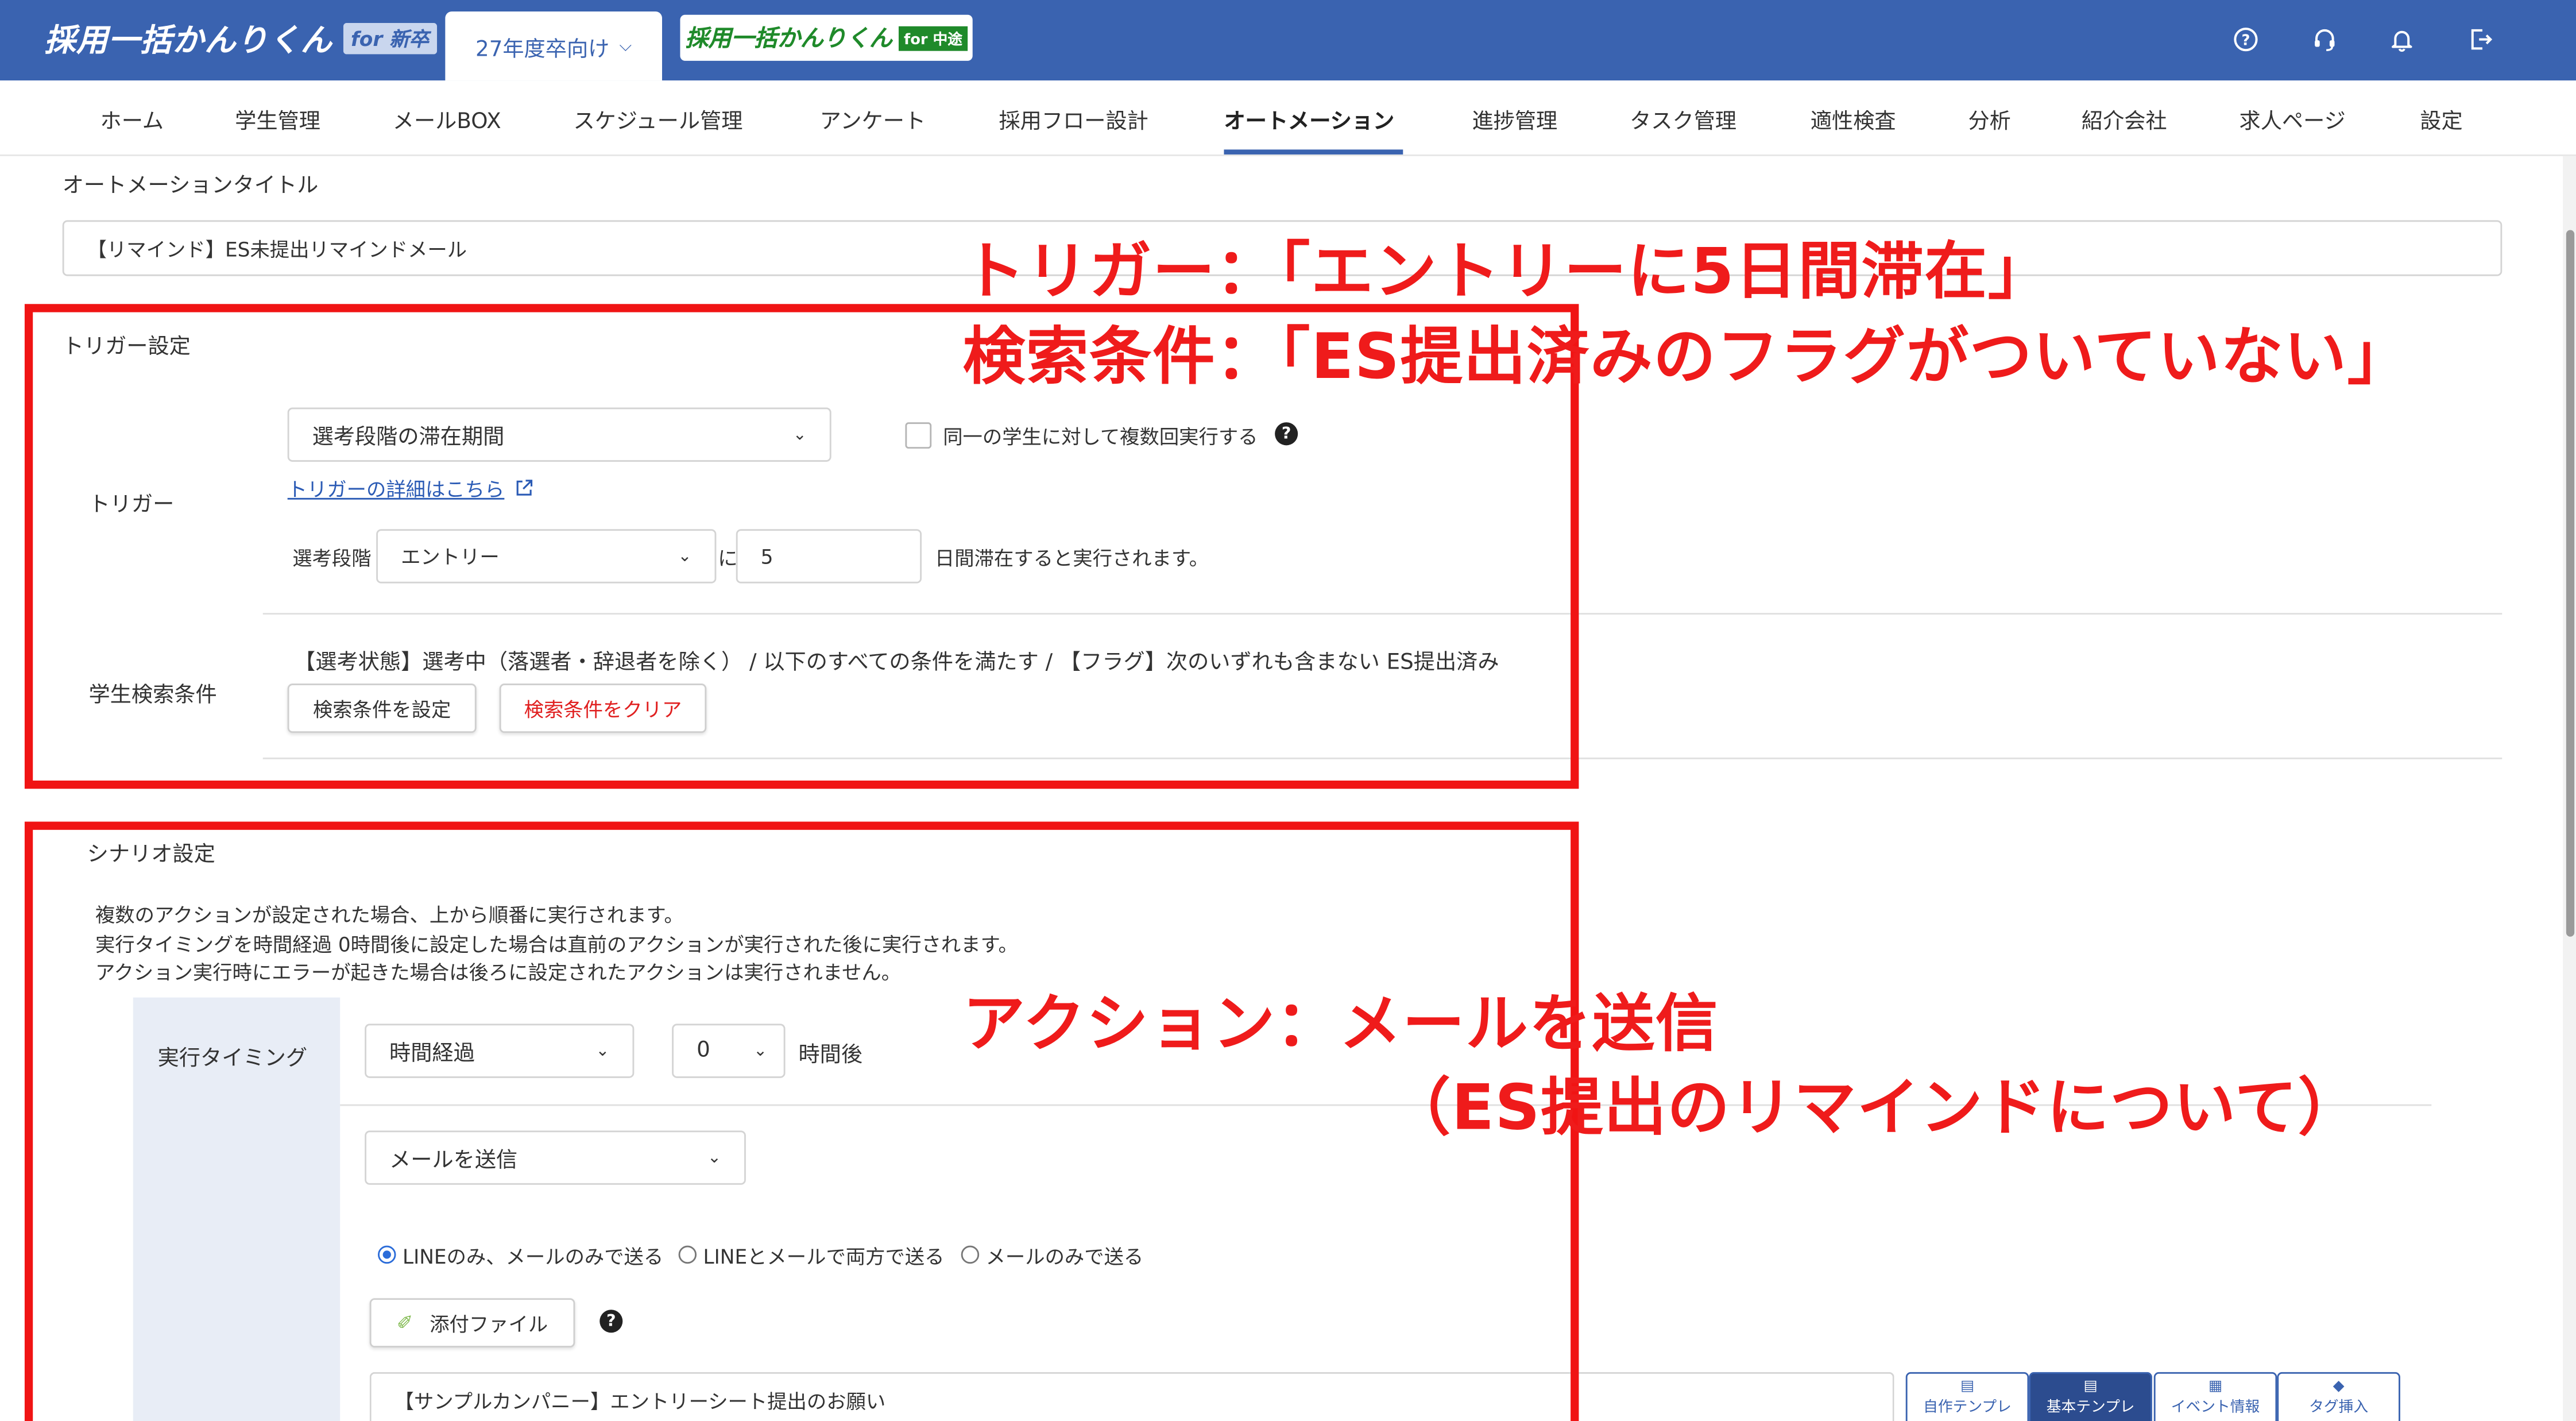  Describe the element at coordinates (873, 119) in the screenshot. I see `nav-item-survey: アンケート` at that location.